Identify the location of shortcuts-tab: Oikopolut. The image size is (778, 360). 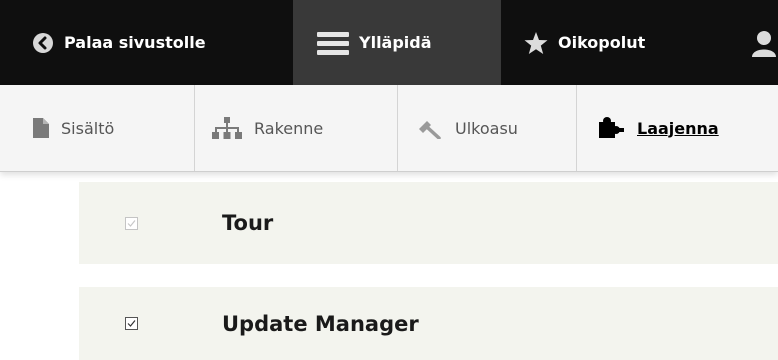
(584, 42).